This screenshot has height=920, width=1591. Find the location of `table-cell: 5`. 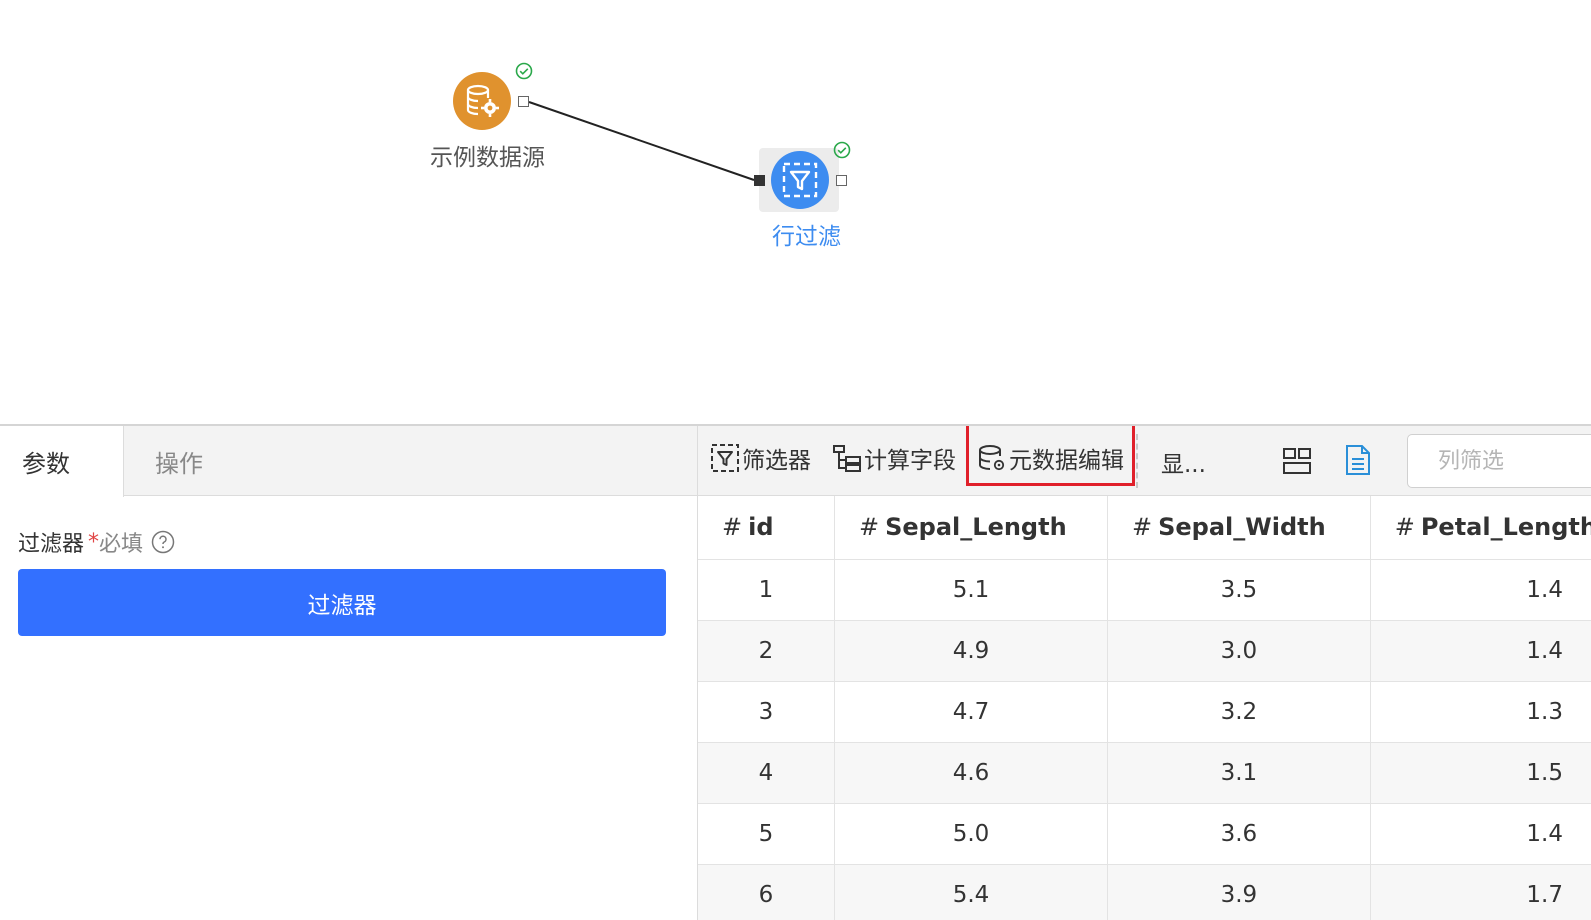

table-cell: 5 is located at coordinates (766, 834).